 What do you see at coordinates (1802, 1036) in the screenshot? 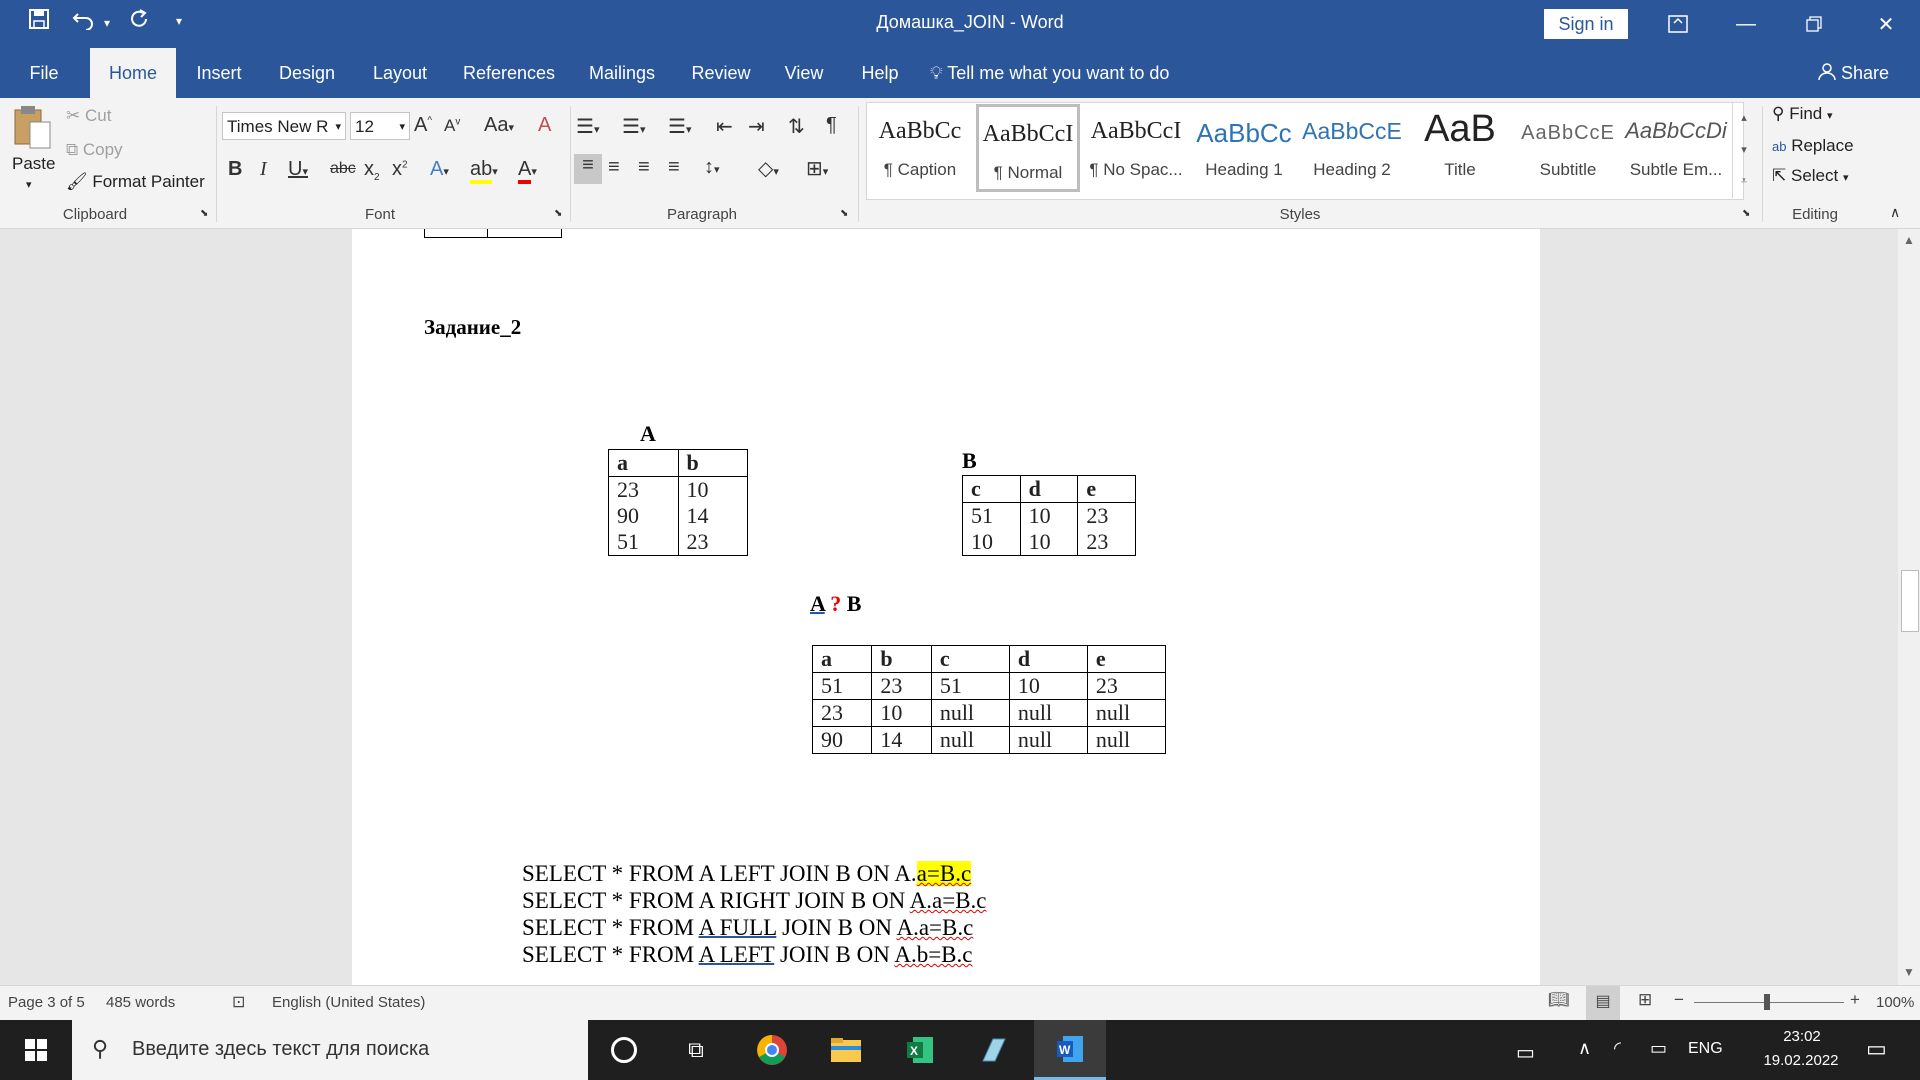
I see `clock-time: 23:02` at bounding box center [1802, 1036].